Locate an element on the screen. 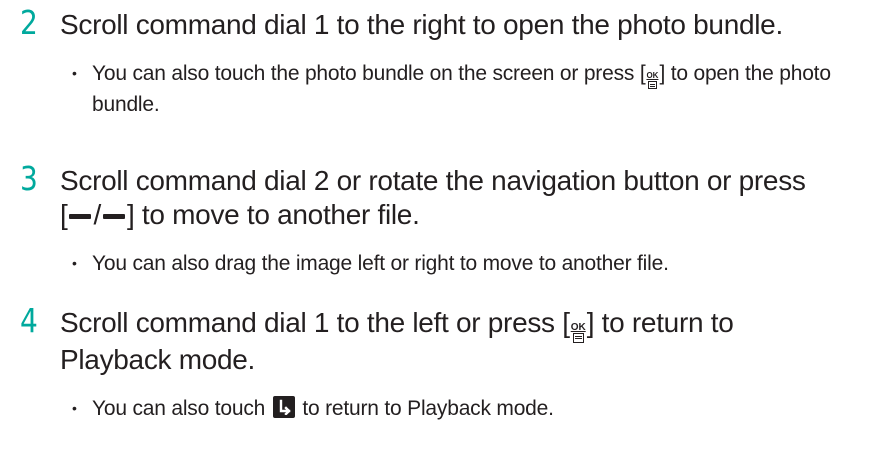 The image size is (870, 452). return-icon is located at coordinates (283, 407).